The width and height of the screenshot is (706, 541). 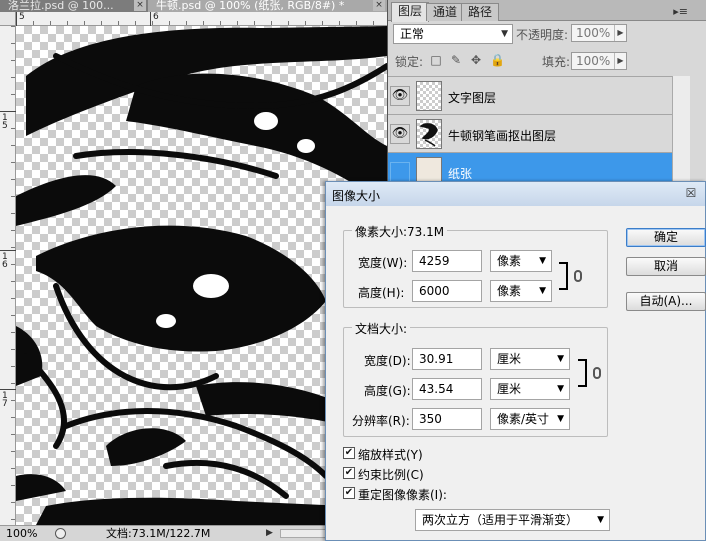 What do you see at coordinates (429, 134) in the screenshot?
I see `layer-thumbnail` at bounding box center [429, 134].